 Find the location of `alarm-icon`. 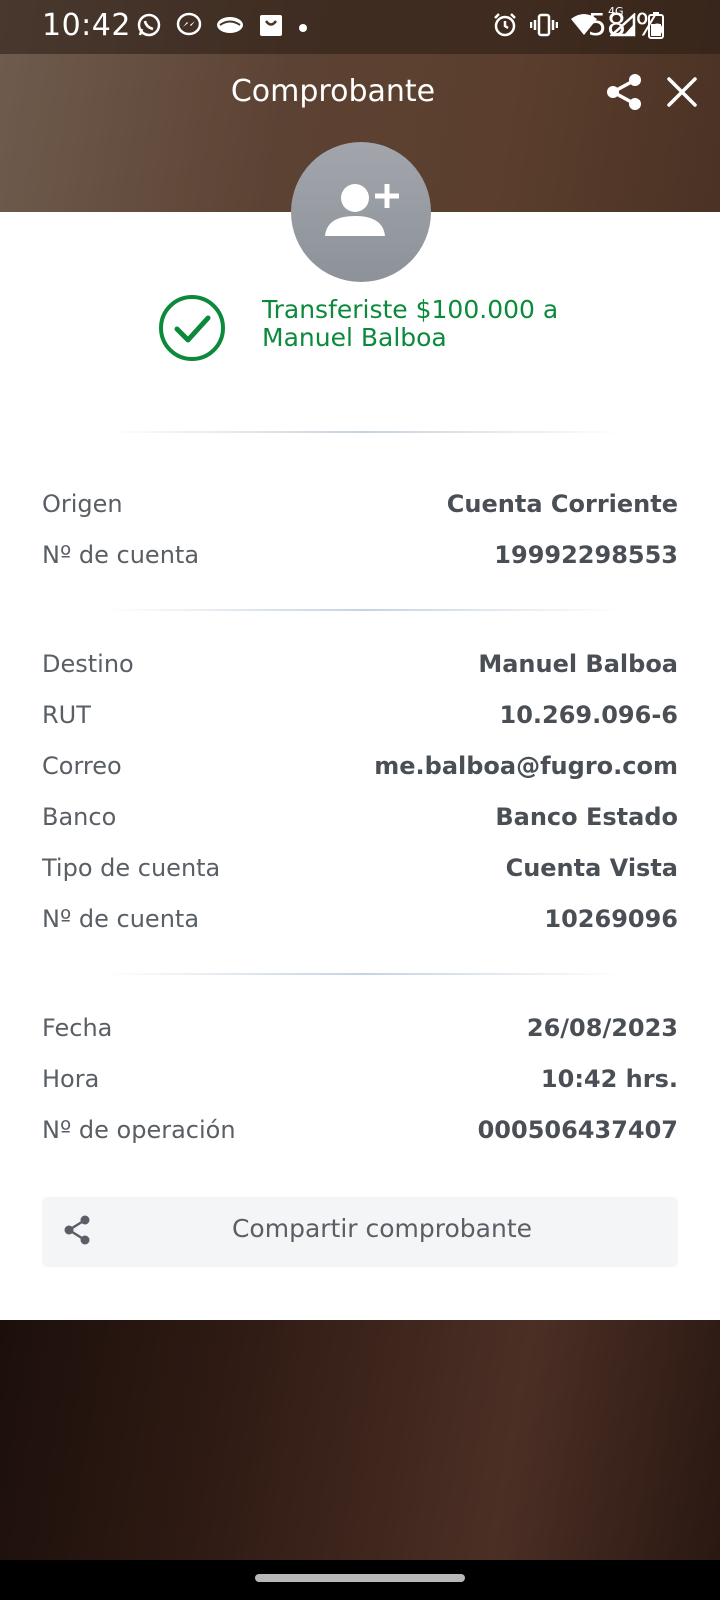

alarm-icon is located at coordinates (505, 27).